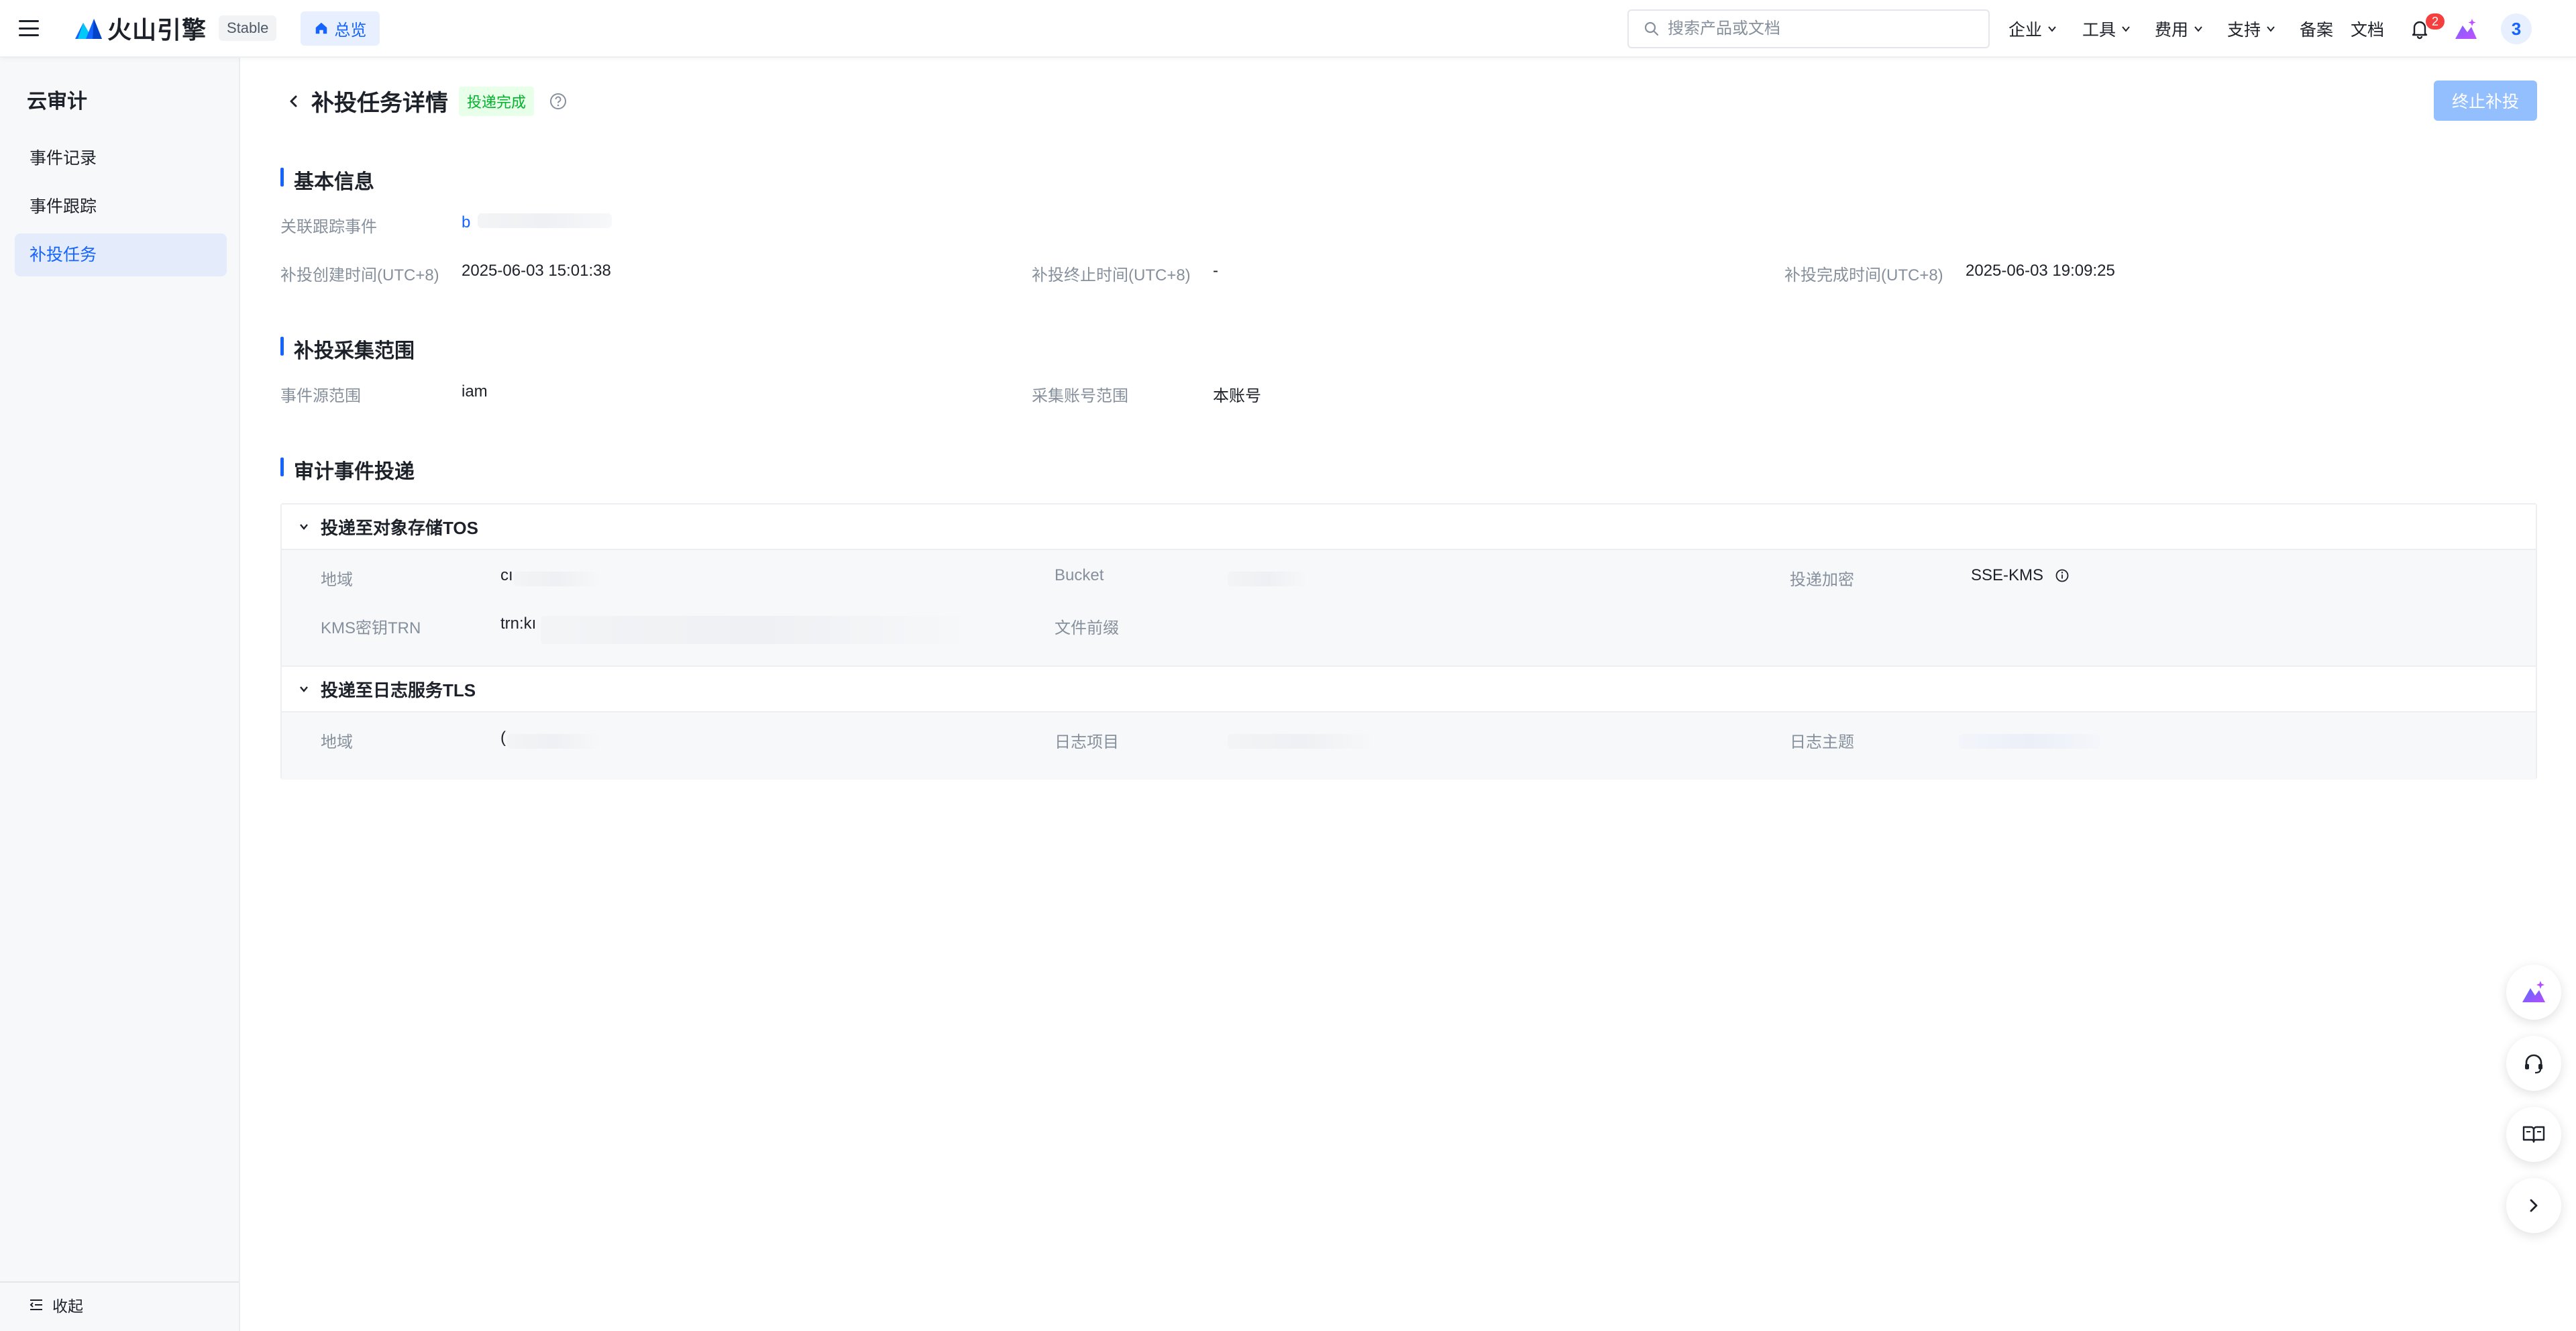 The height and width of the screenshot is (1331, 2576). I want to click on customer-service-float-button, so click(2533, 1063).